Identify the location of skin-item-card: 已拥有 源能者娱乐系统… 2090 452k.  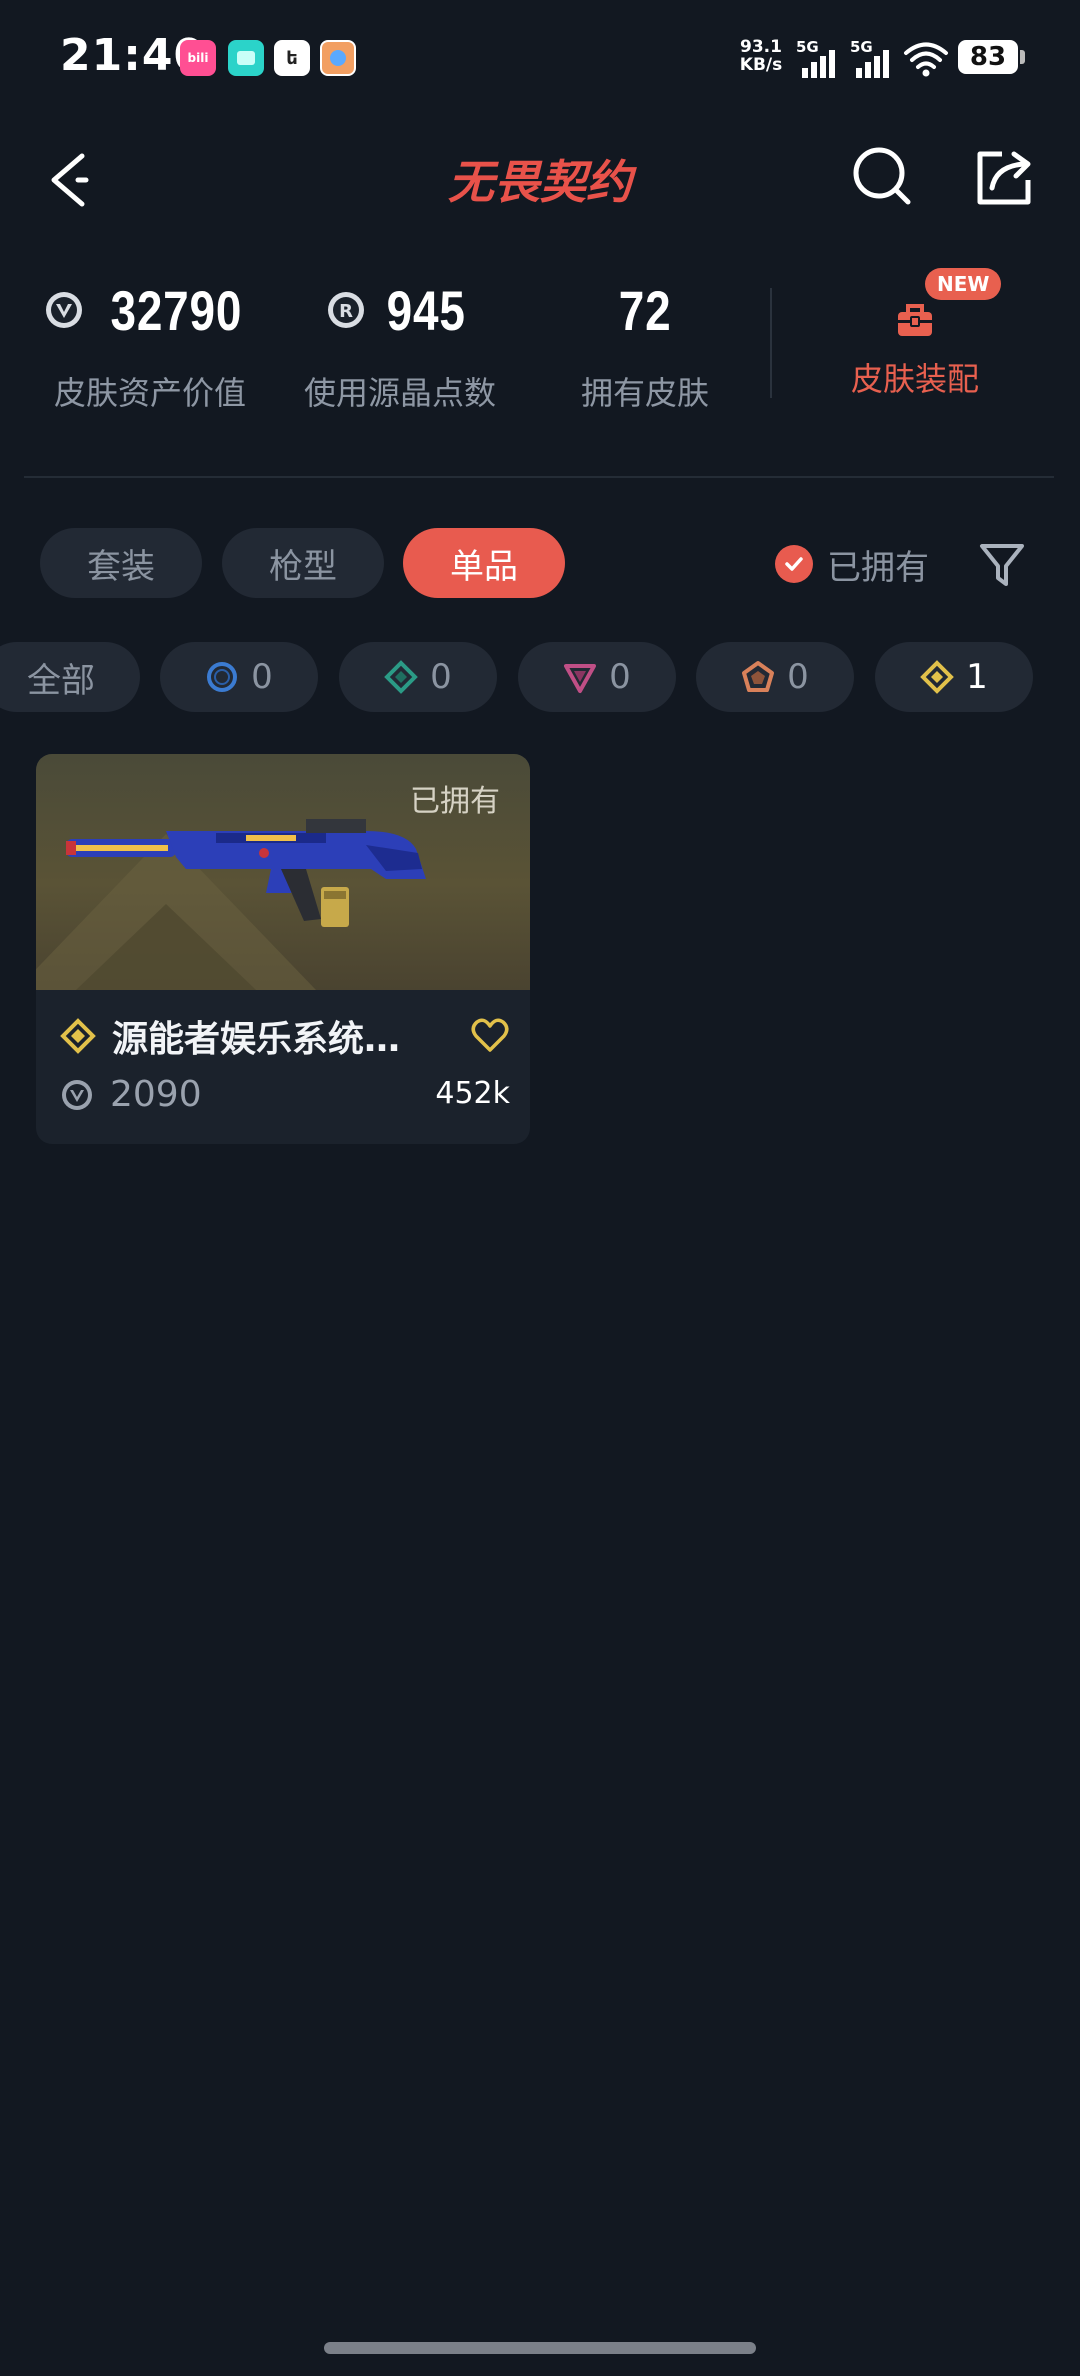
(283, 949).